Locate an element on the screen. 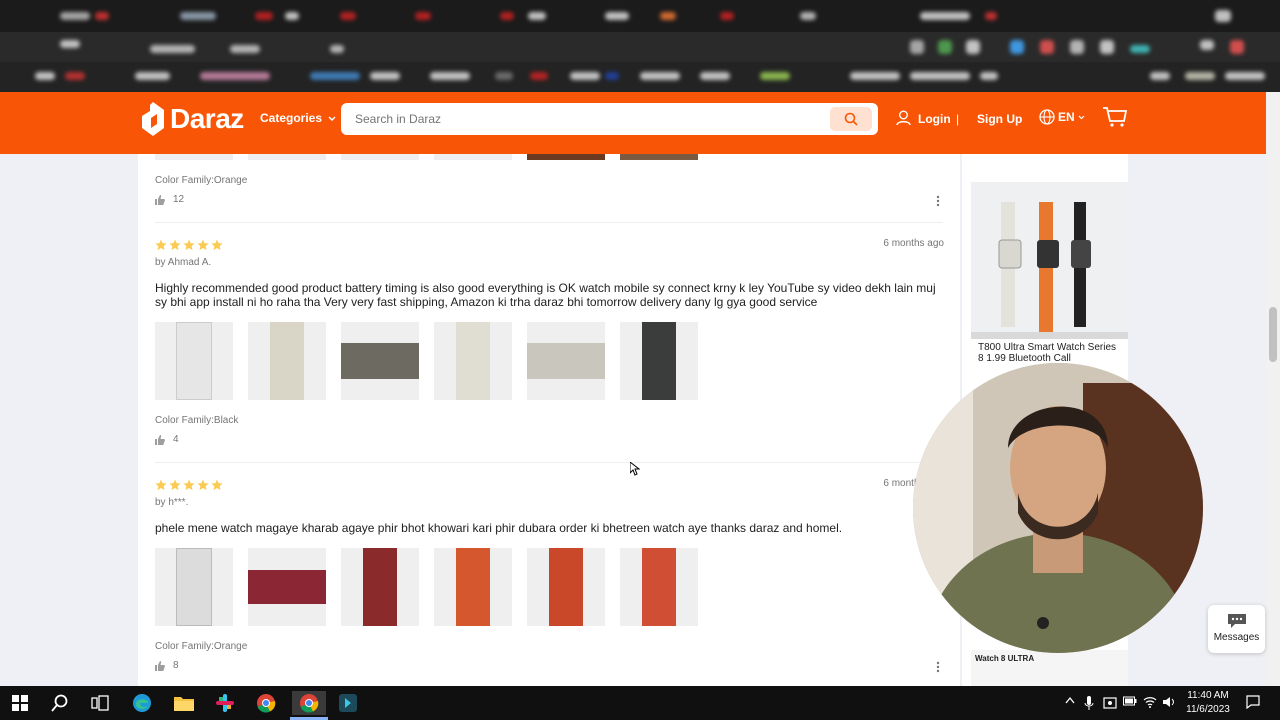 This screenshot has height=720, width=1280. clock-time: 11:40 AM is located at coordinates (1208, 695).